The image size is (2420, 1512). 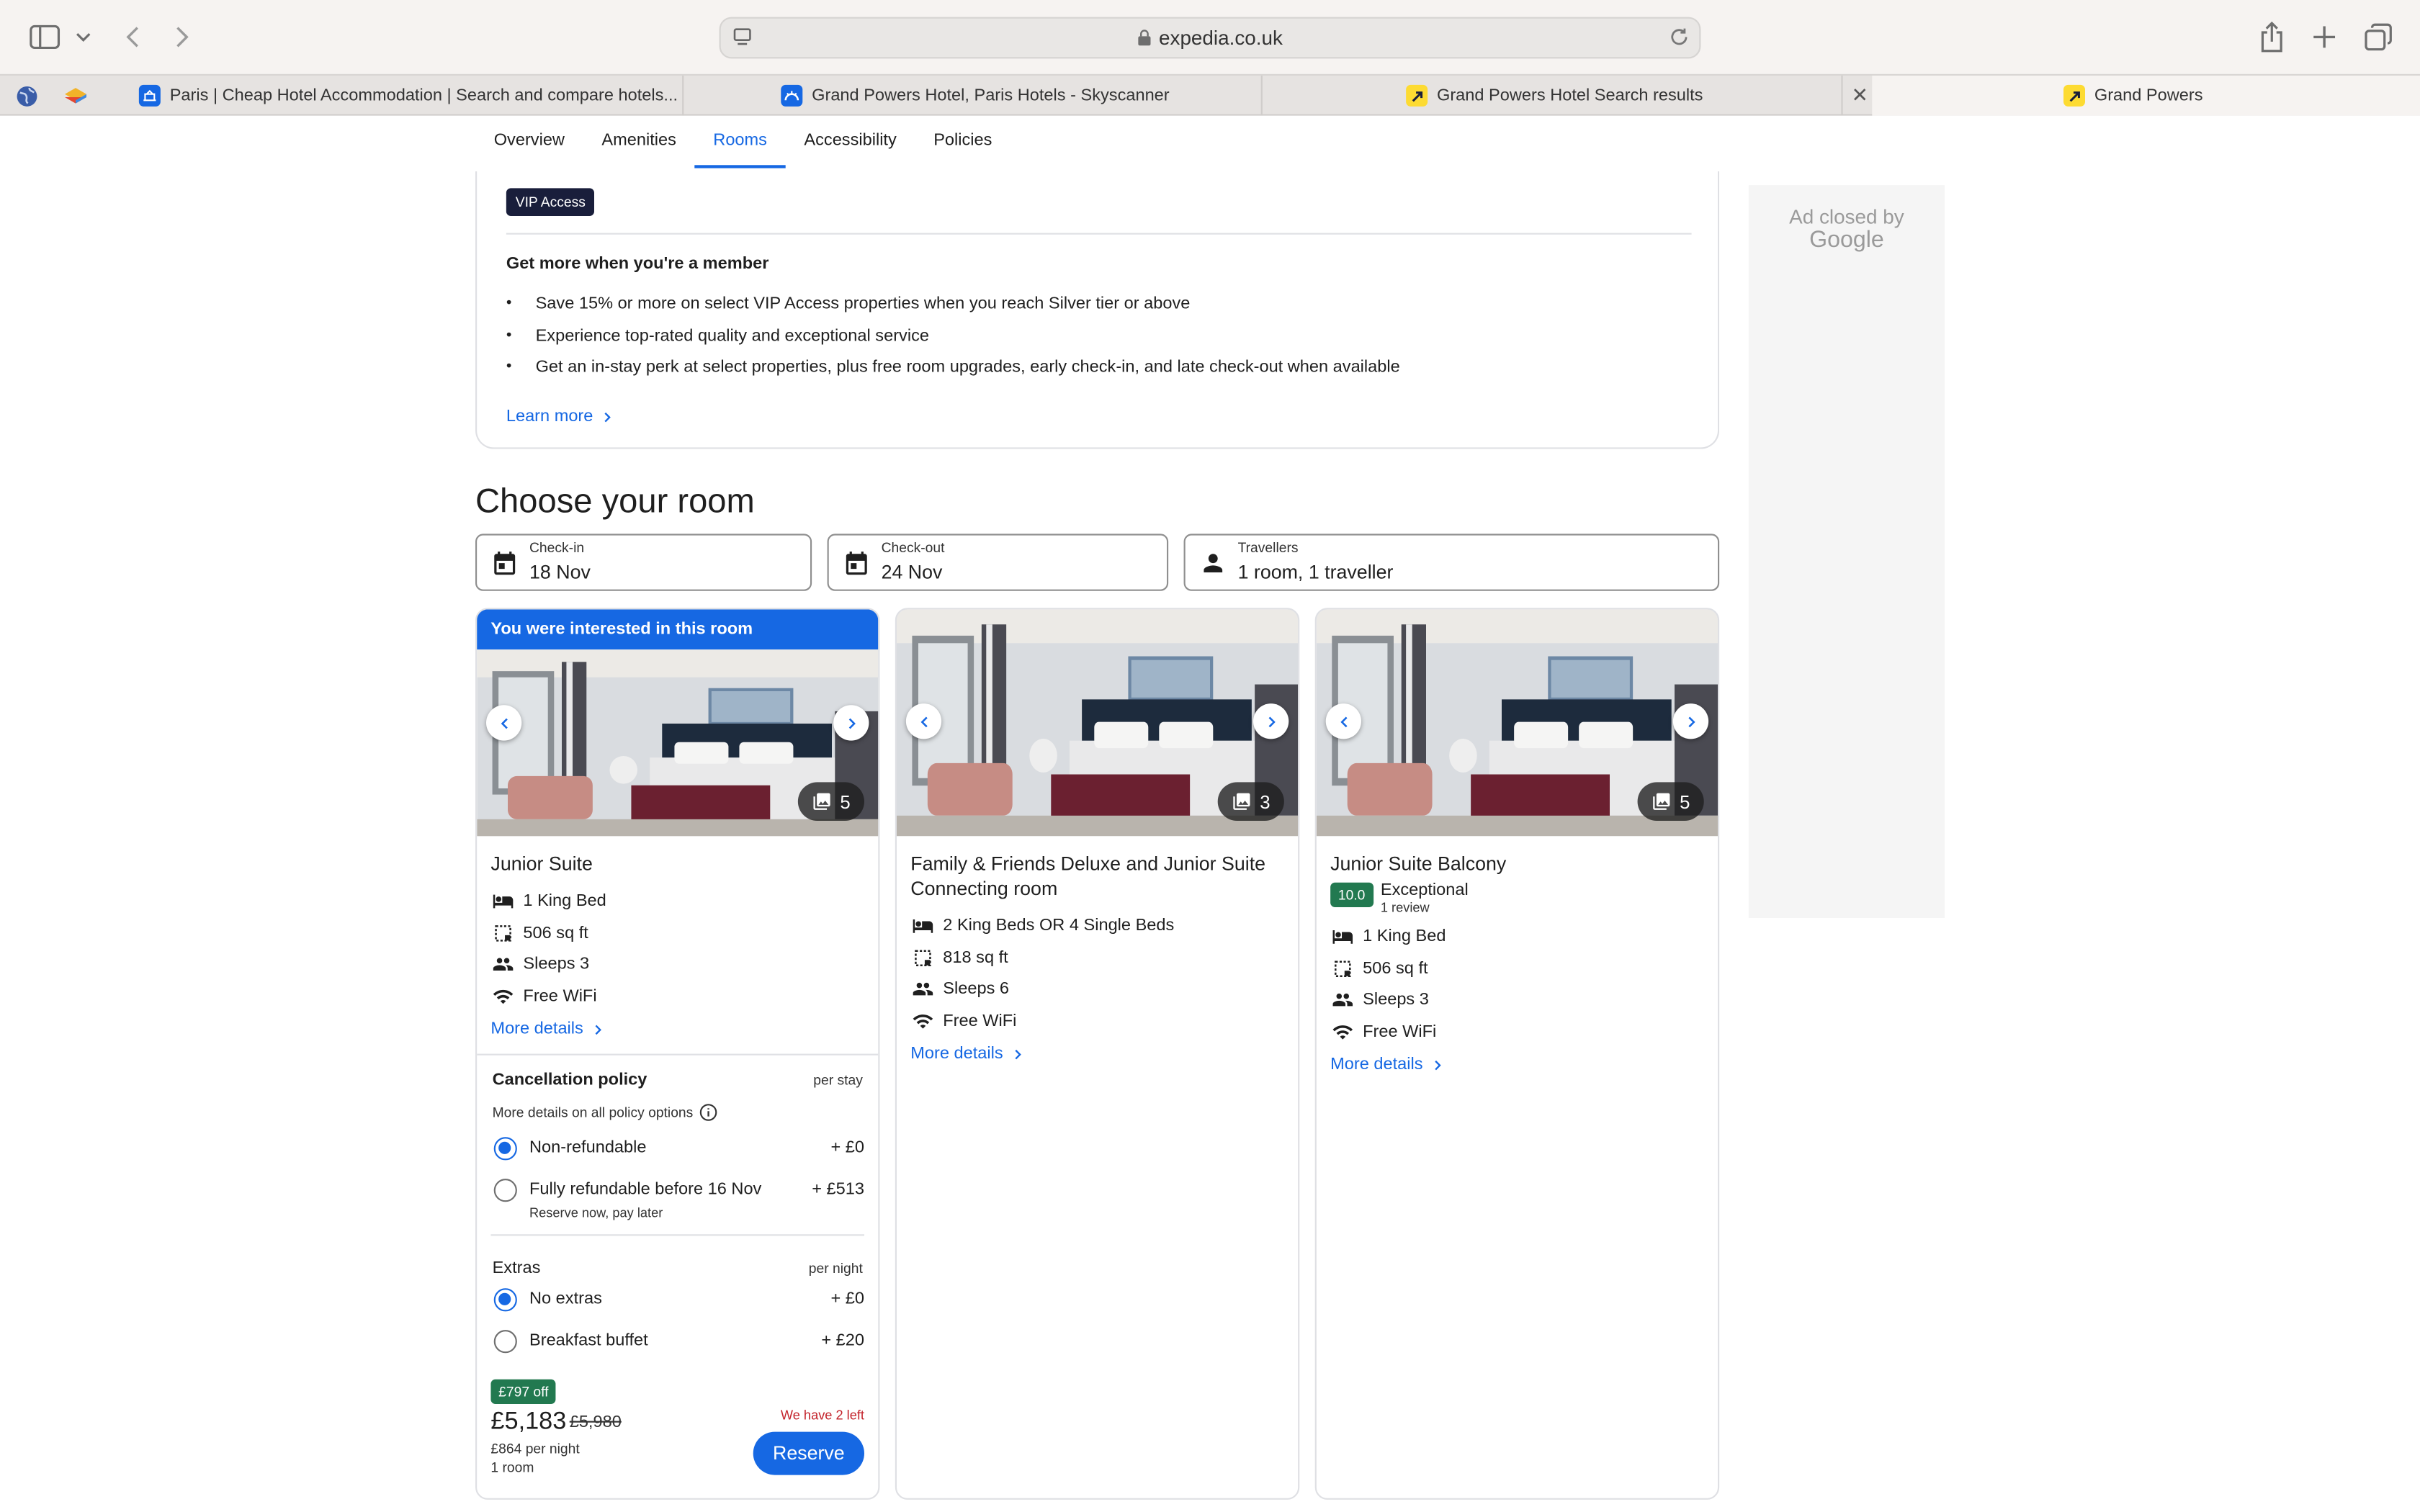 I want to click on sidebar-icon, so click(x=45, y=37).